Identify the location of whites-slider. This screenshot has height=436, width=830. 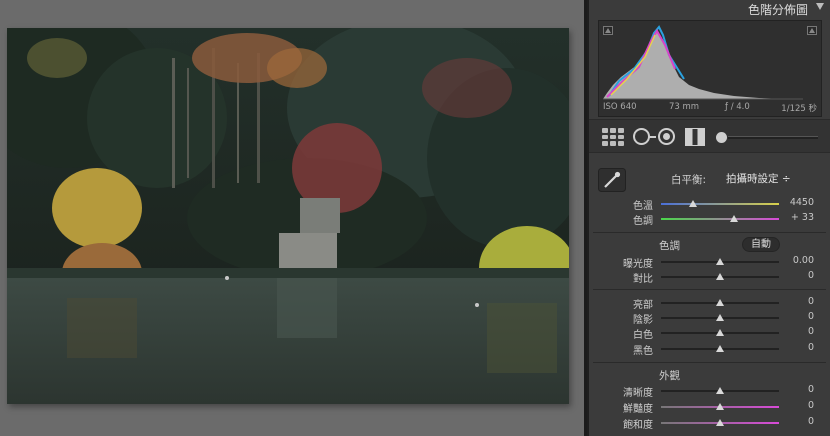
(720, 332).